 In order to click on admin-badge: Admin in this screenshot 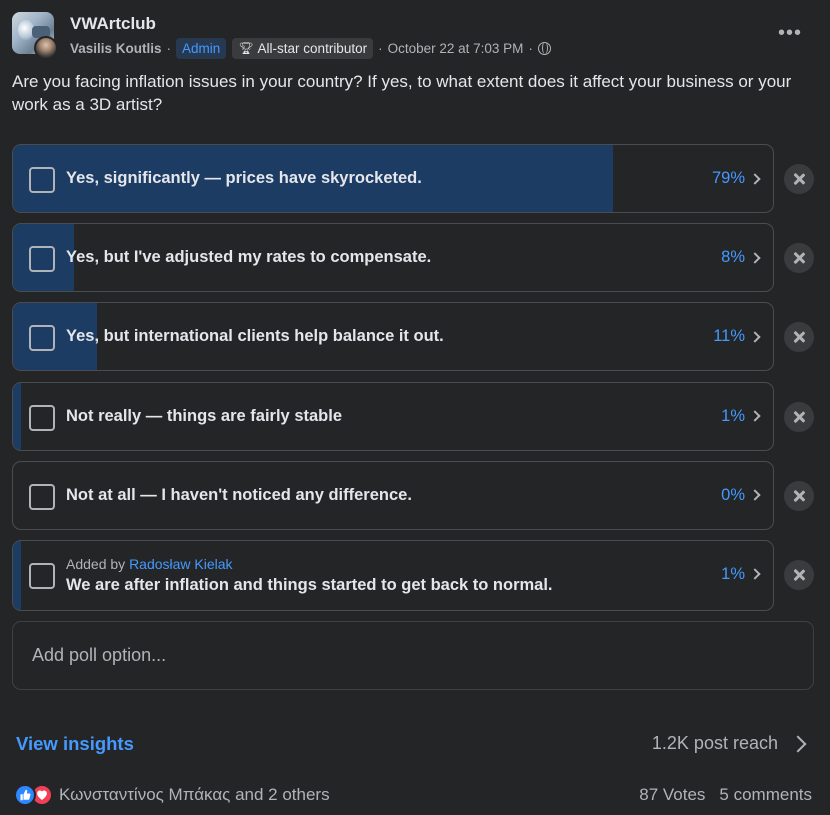, I will do `click(201, 48)`.